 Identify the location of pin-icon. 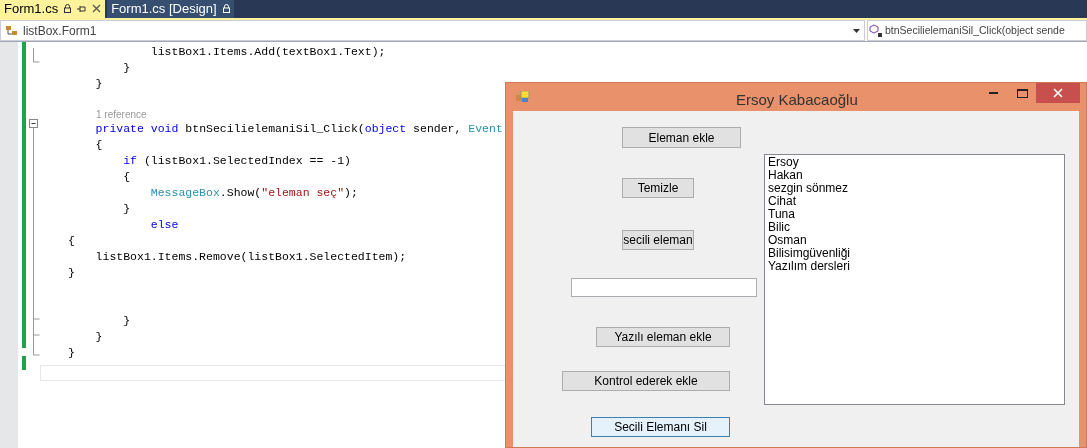
(82, 8).